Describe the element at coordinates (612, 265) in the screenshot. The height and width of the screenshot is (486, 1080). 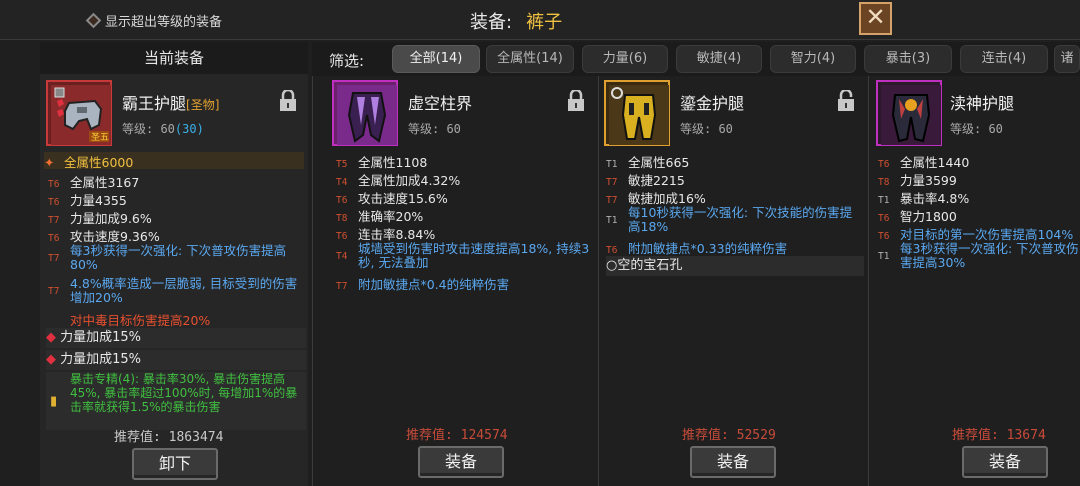
I see `empty-socket-icon: ○` at that location.